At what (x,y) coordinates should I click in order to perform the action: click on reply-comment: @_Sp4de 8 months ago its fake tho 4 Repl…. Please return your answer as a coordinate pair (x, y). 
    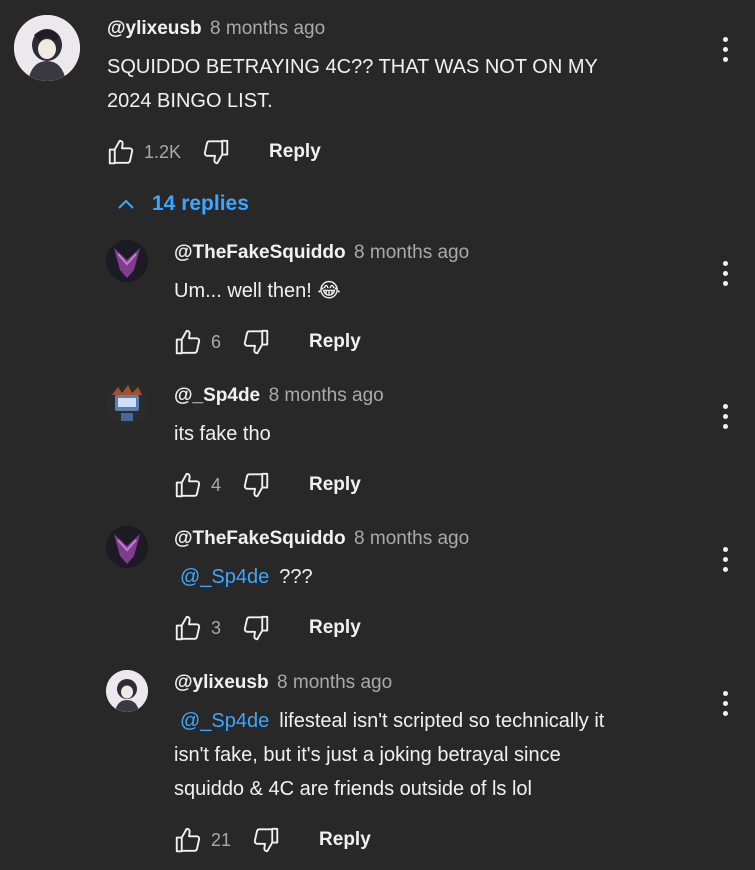
    Looking at the image, I should click on (377, 444).